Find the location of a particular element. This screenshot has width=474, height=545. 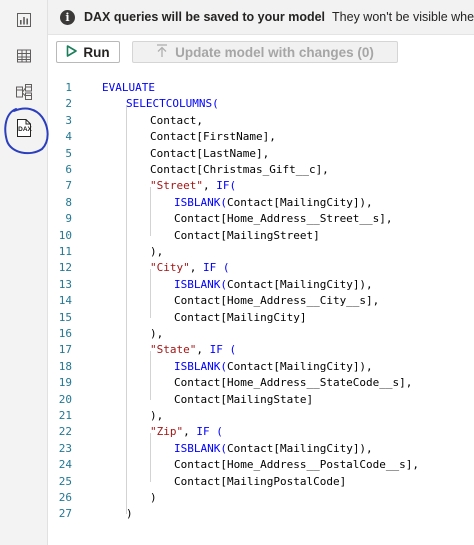

dax-token: , is located at coordinates (190, 432).